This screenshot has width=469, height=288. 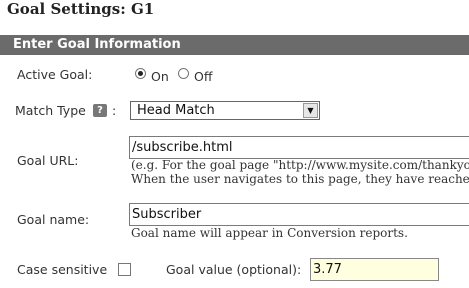 What do you see at coordinates (50, 110) in the screenshot?
I see `match-type-label: Match Type` at bounding box center [50, 110].